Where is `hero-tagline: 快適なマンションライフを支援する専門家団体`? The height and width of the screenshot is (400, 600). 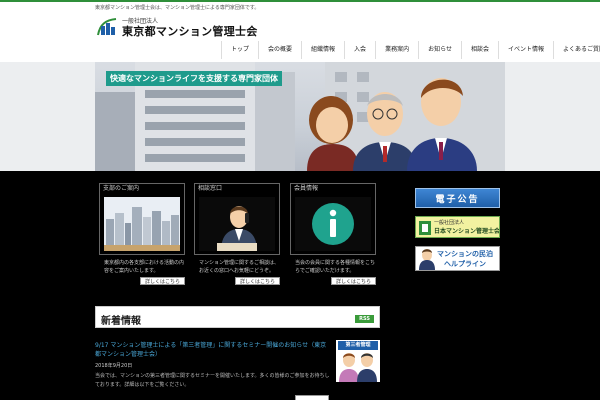 hero-tagline: 快適なマンションライフを支援する専門家団体 is located at coordinates (194, 78).